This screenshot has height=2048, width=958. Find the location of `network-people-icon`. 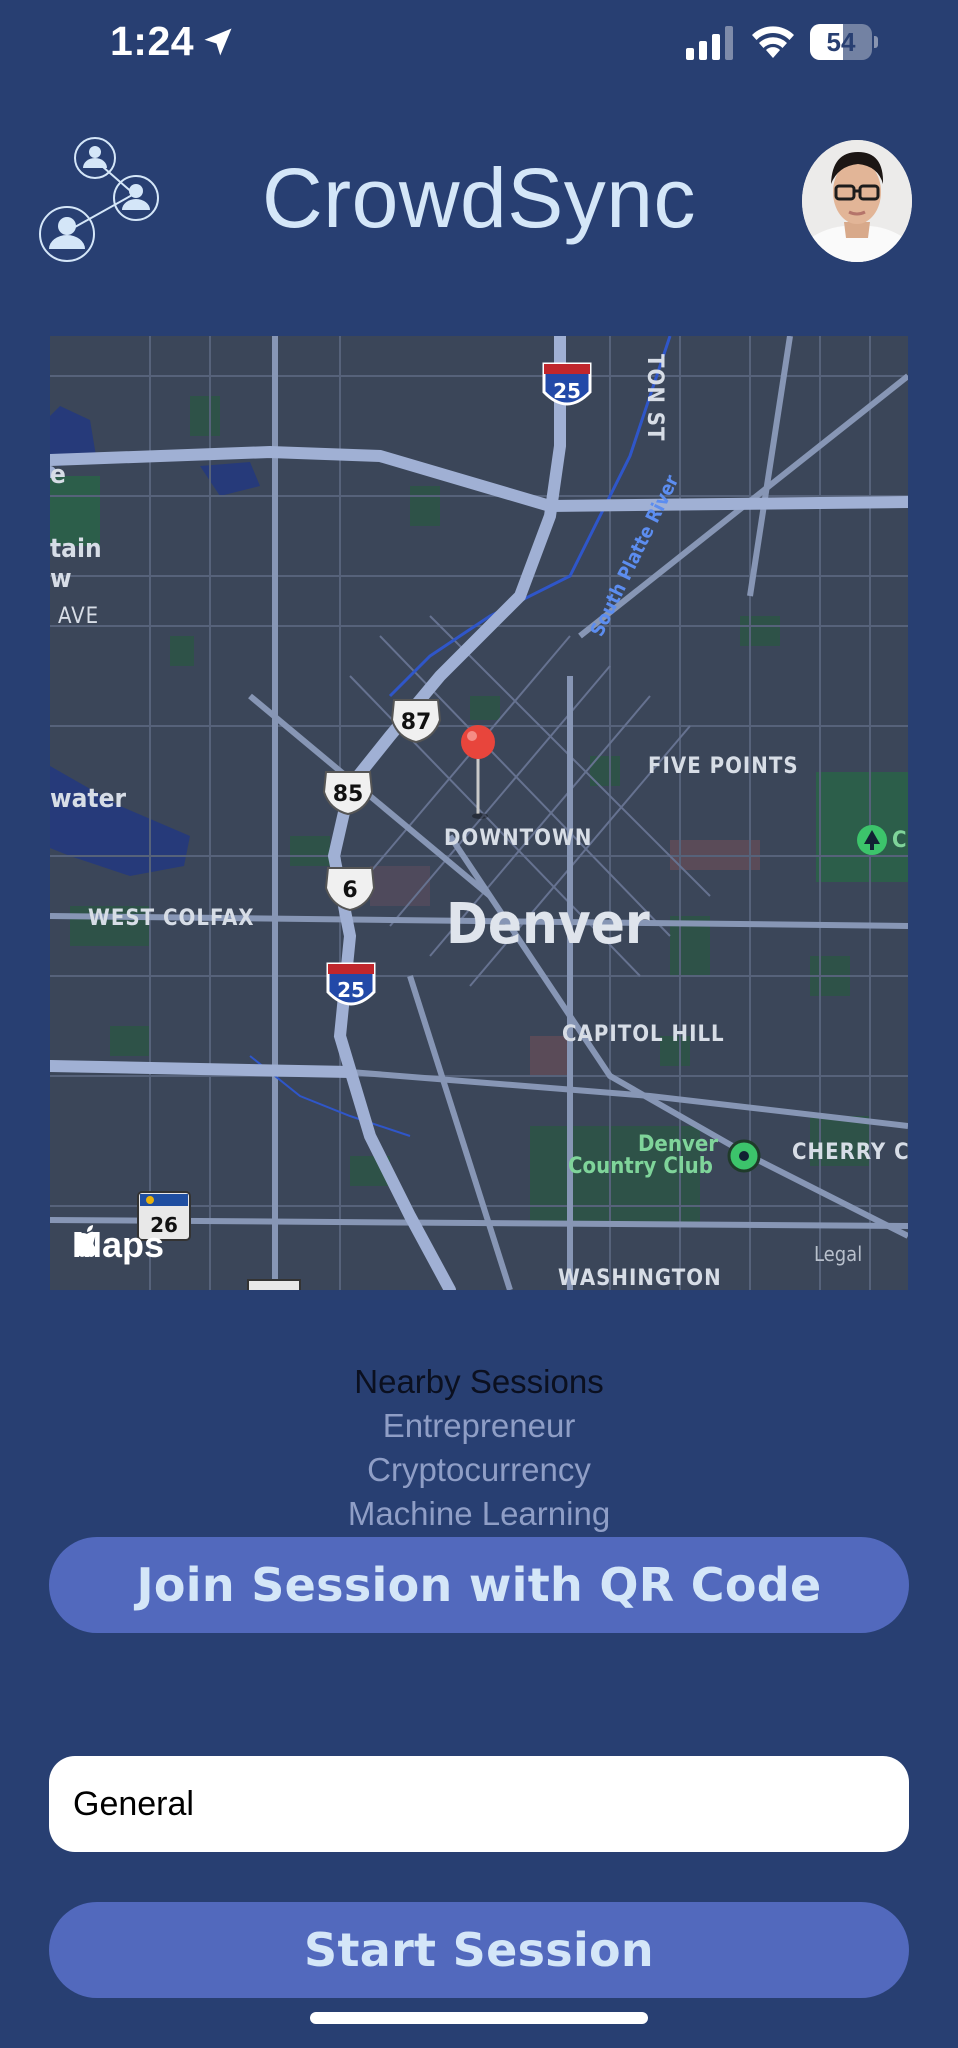

network-people-icon is located at coordinates (101, 199).